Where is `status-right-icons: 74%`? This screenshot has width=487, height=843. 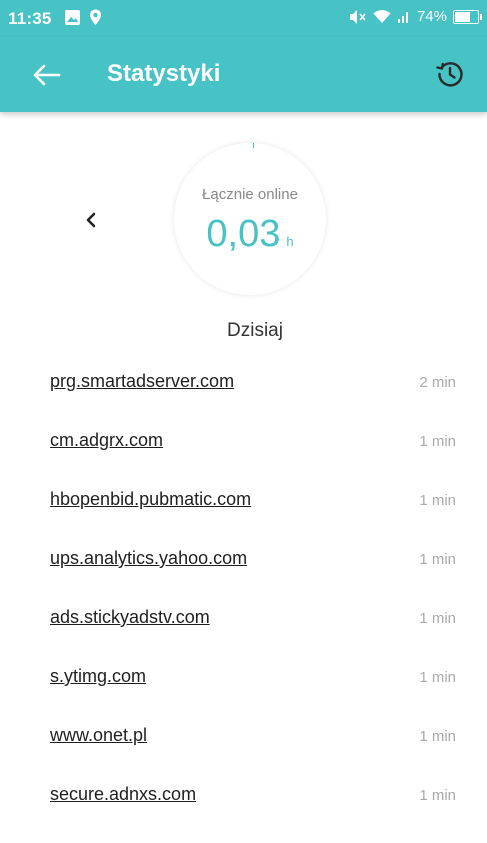 status-right-icons: 74% is located at coordinates (415, 16).